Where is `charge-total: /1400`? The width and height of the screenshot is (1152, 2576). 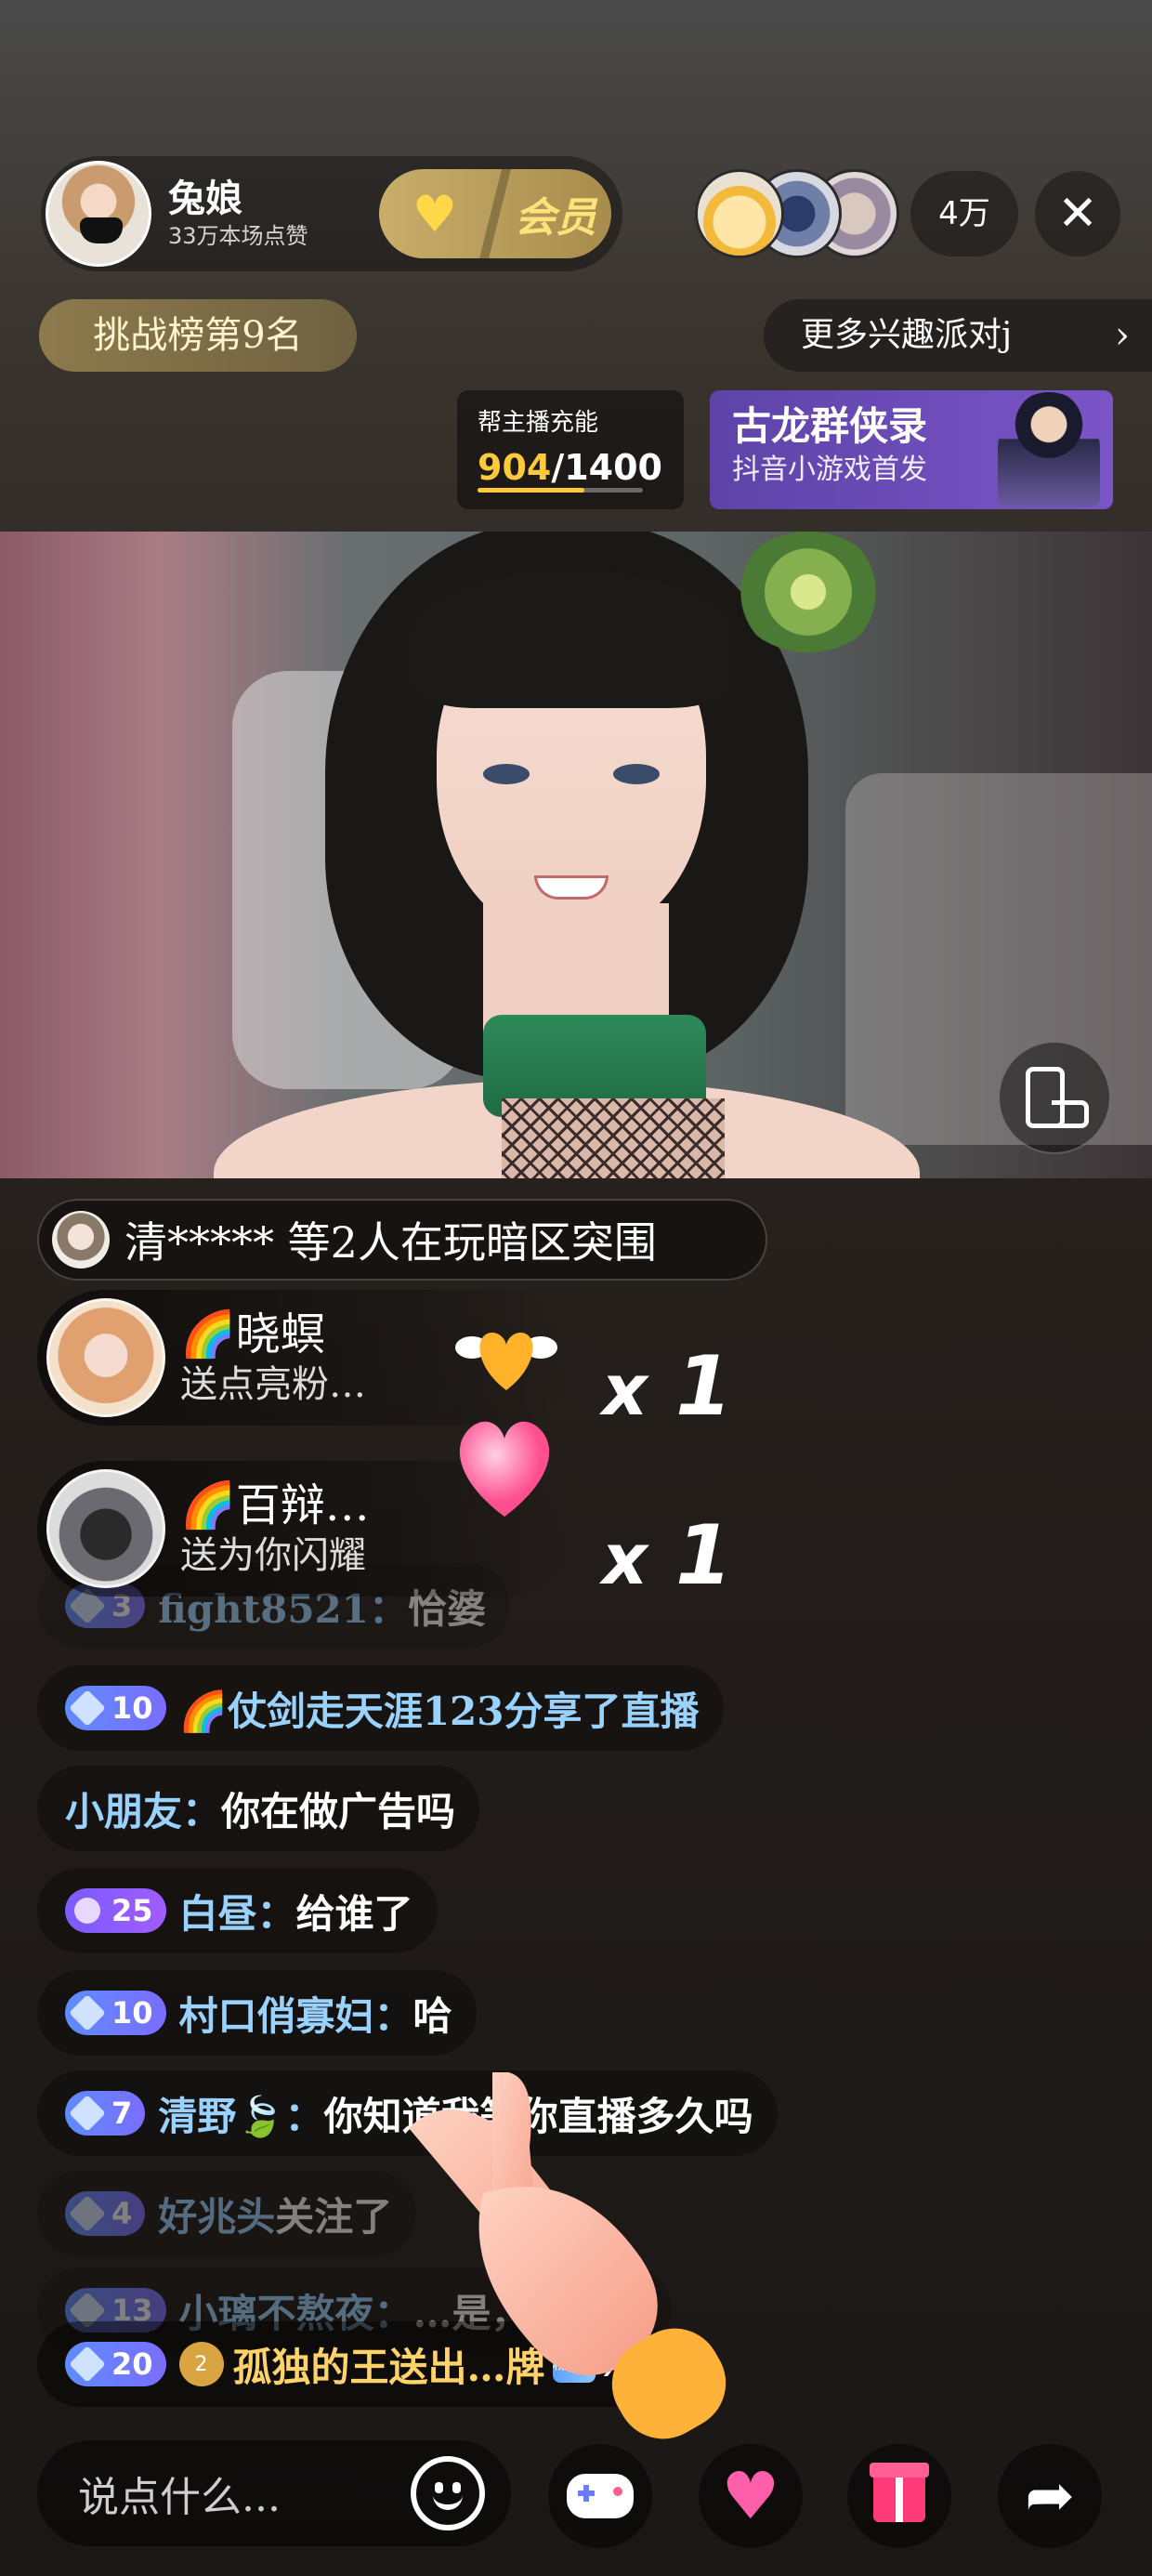
charge-total: /1400 is located at coordinates (606, 467).